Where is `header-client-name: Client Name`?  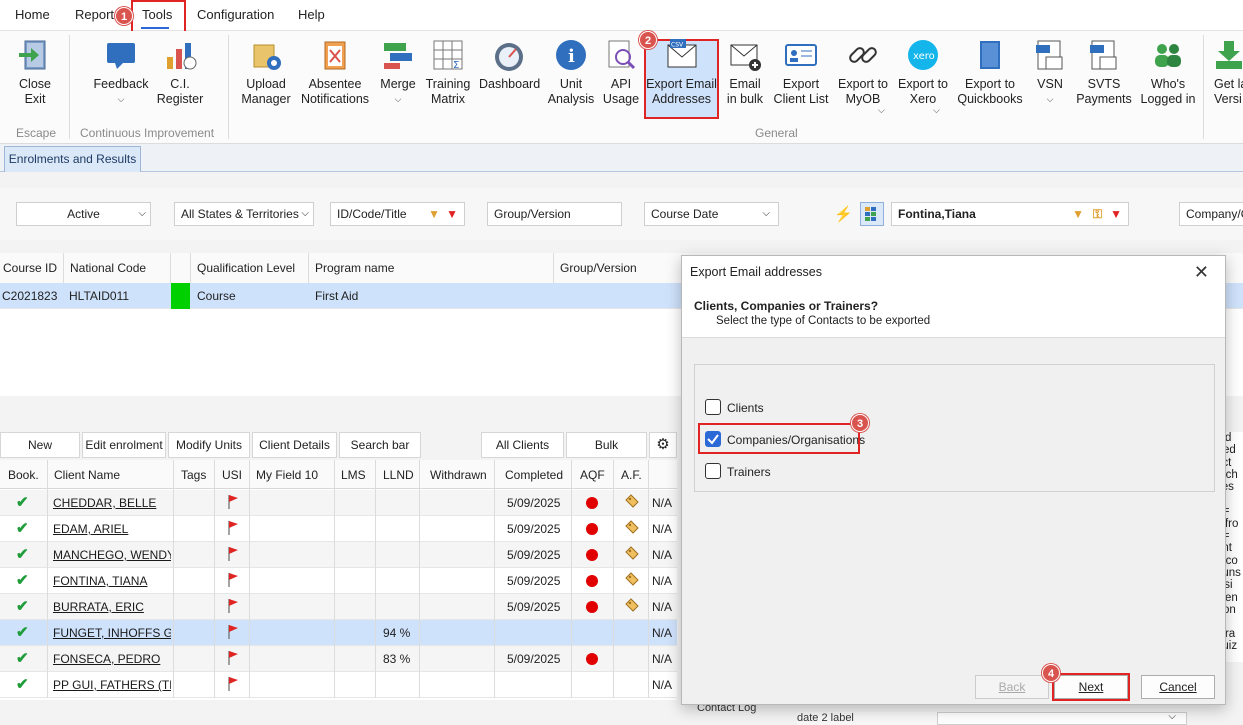
header-client-name: Client Name is located at coordinates (87, 475).